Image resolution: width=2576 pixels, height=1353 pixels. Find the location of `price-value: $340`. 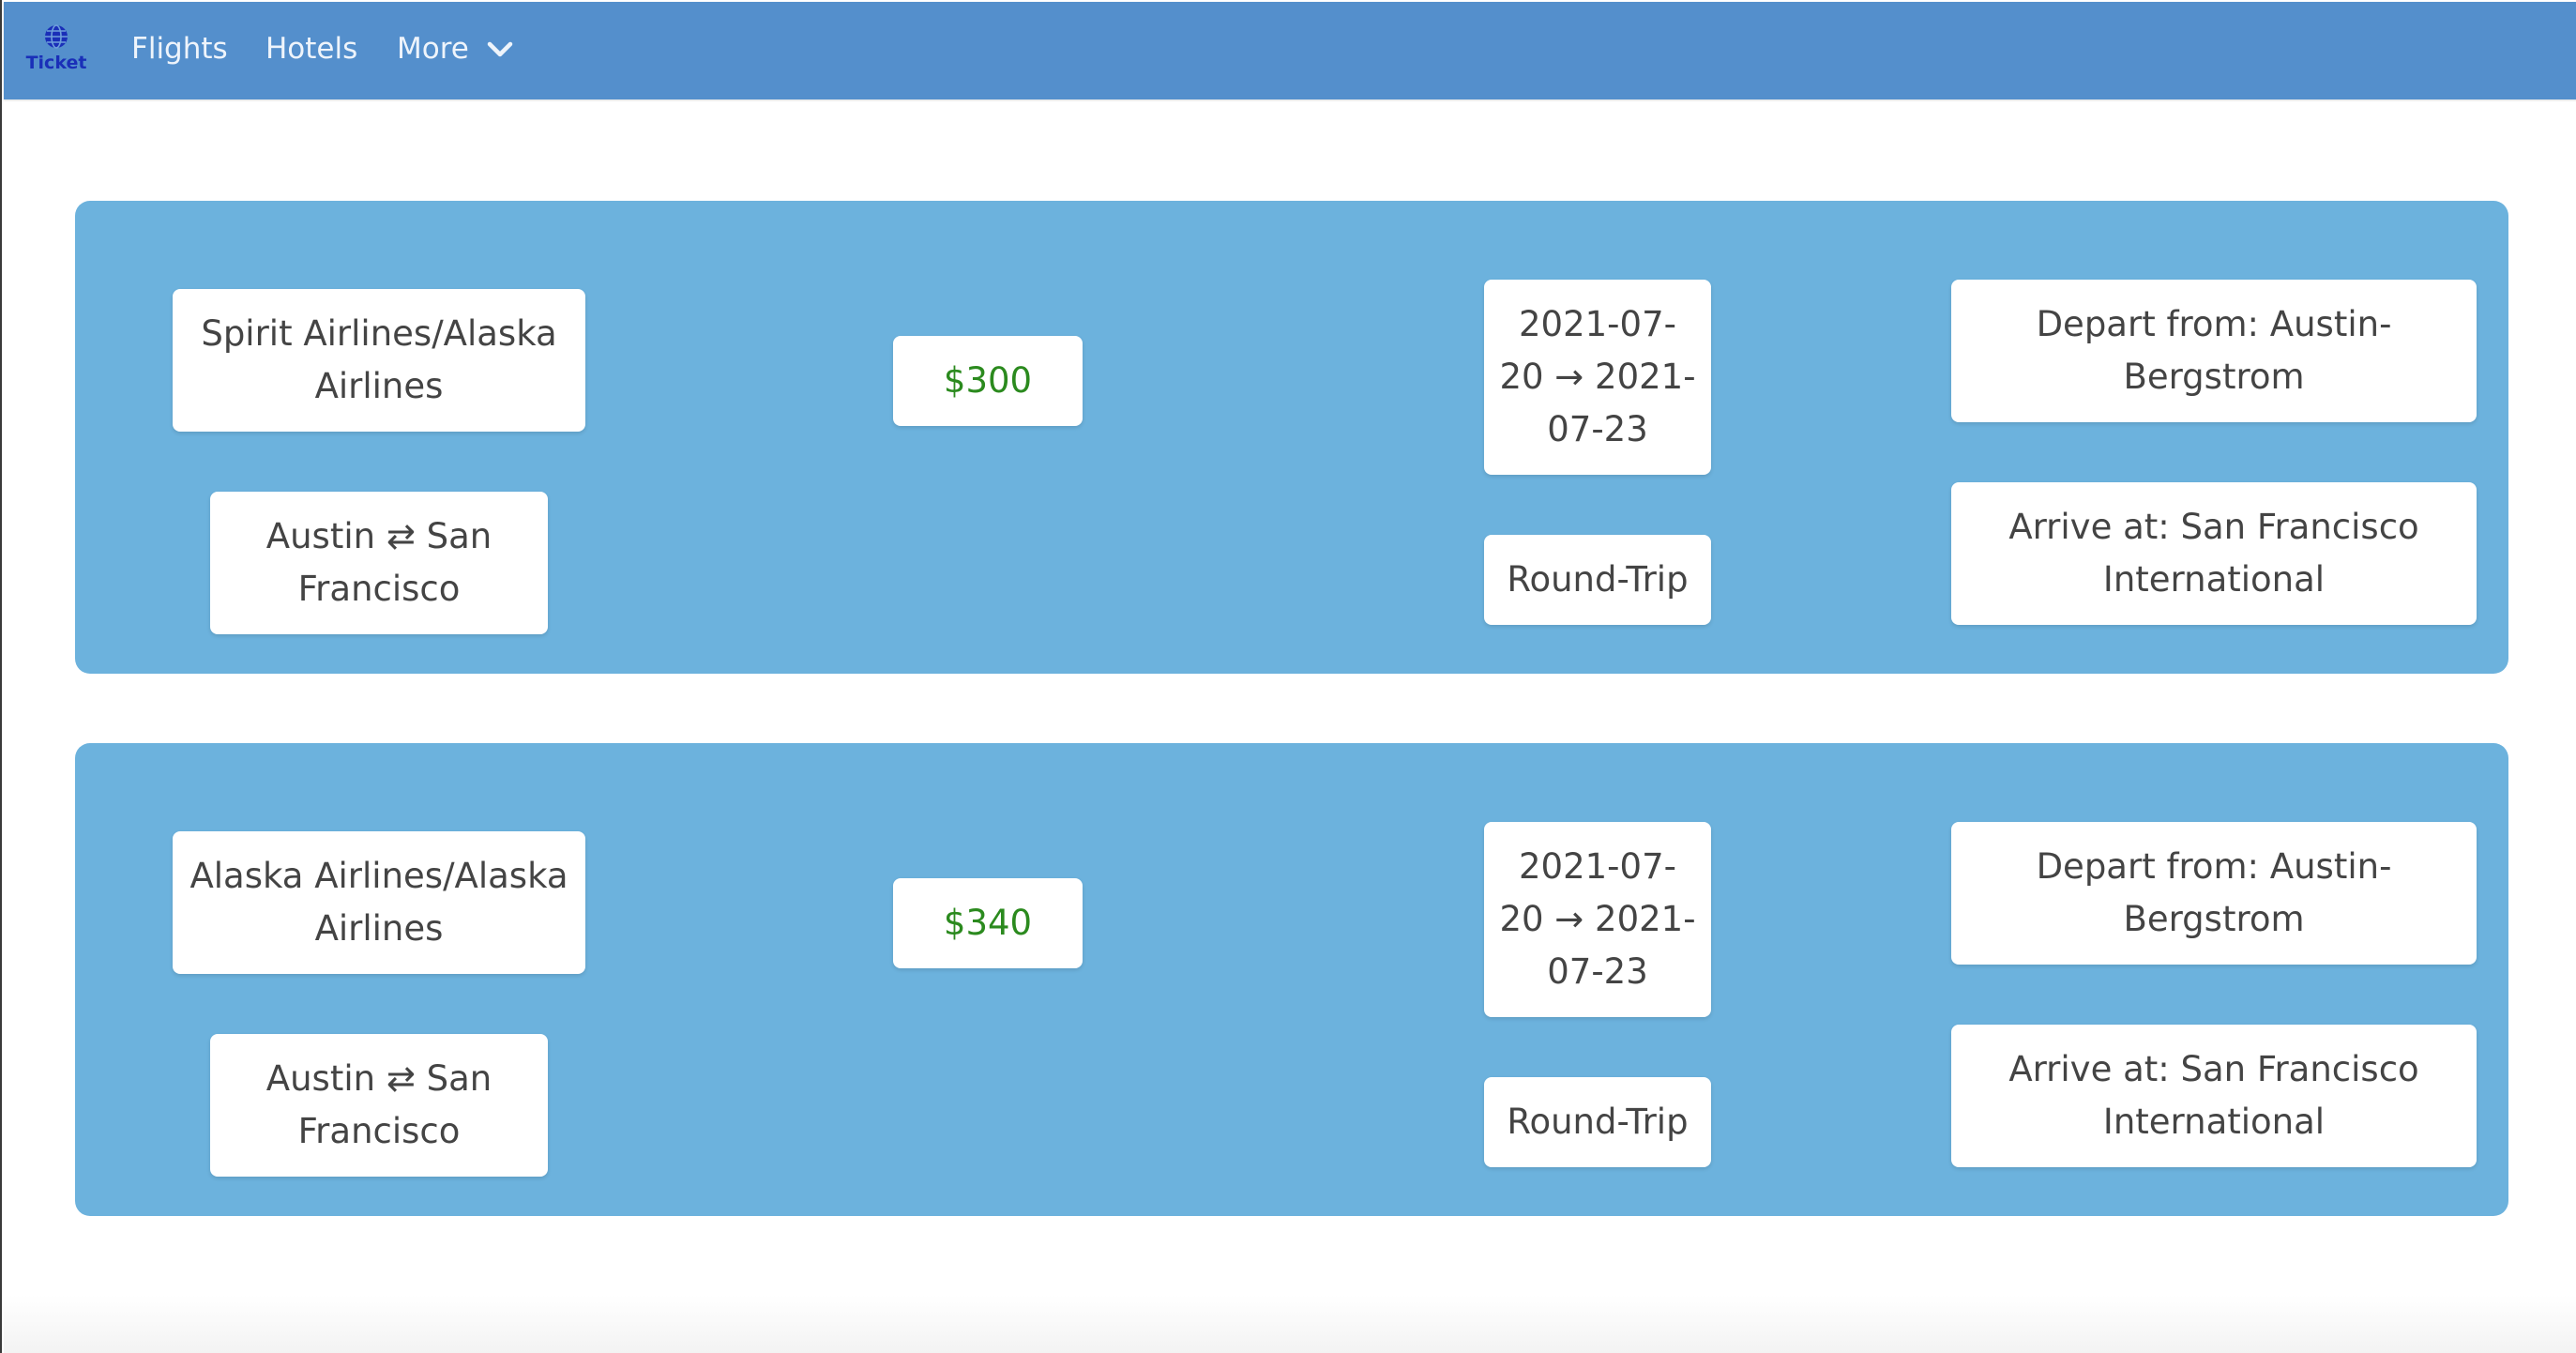

price-value: $340 is located at coordinates (988, 923).